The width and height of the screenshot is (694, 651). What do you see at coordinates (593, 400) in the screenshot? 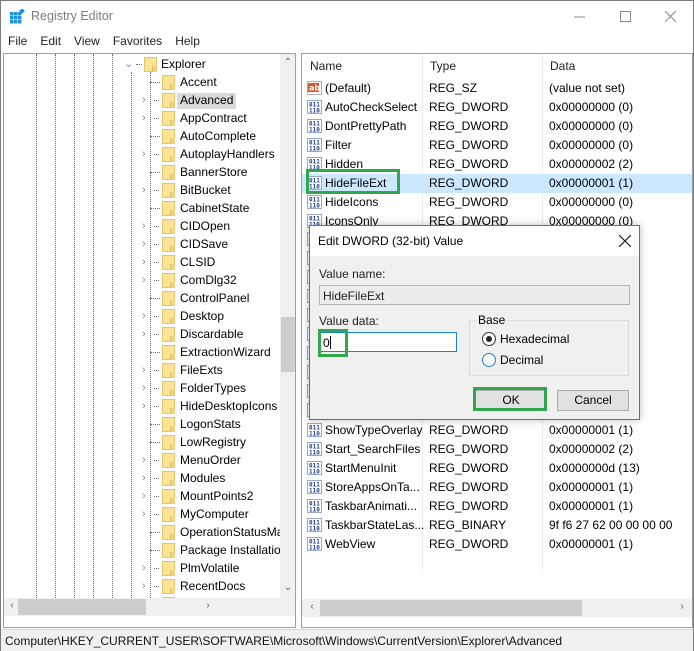
I see `cancel-button: Cancel` at bounding box center [593, 400].